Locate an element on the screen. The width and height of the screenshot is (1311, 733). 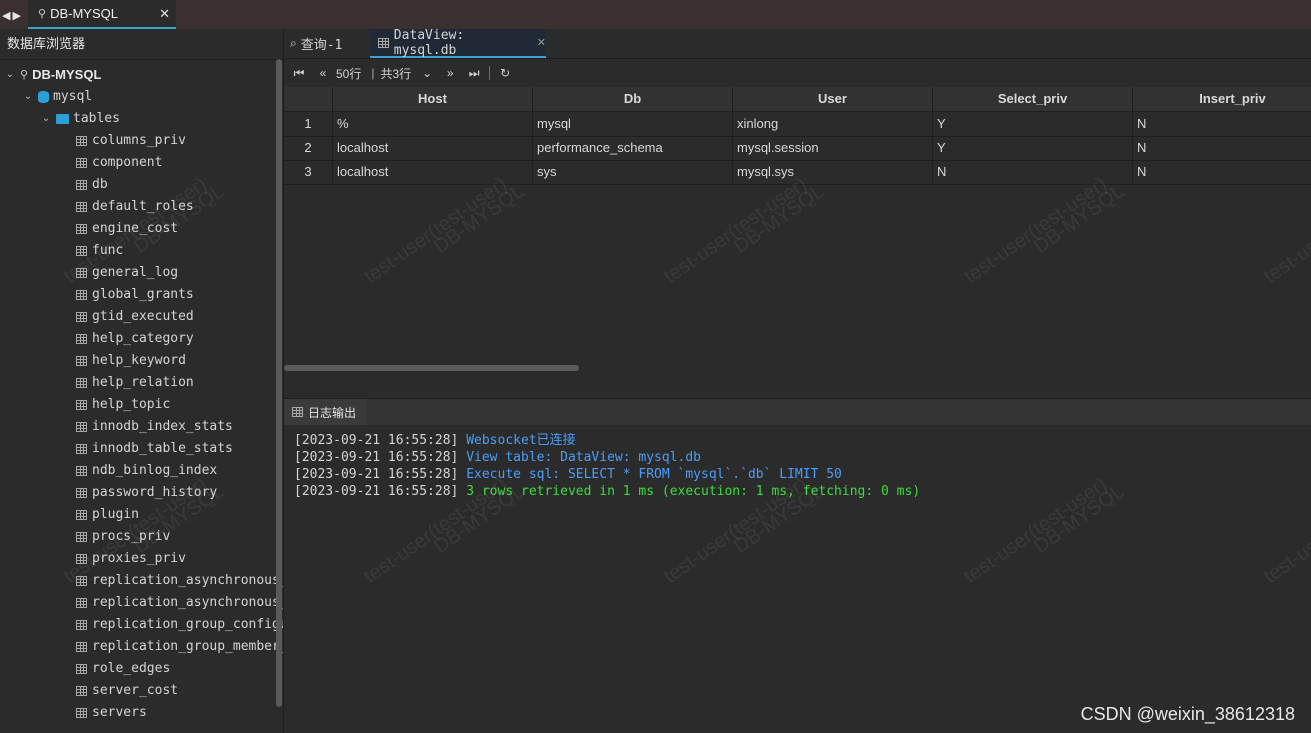
row-number-header is located at coordinates (308, 99).